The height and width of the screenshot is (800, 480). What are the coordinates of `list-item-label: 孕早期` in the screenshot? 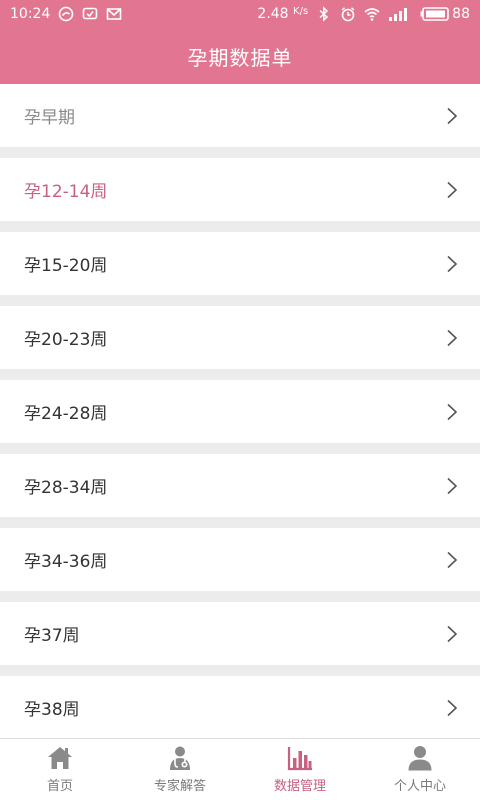 It's located at (49, 118).